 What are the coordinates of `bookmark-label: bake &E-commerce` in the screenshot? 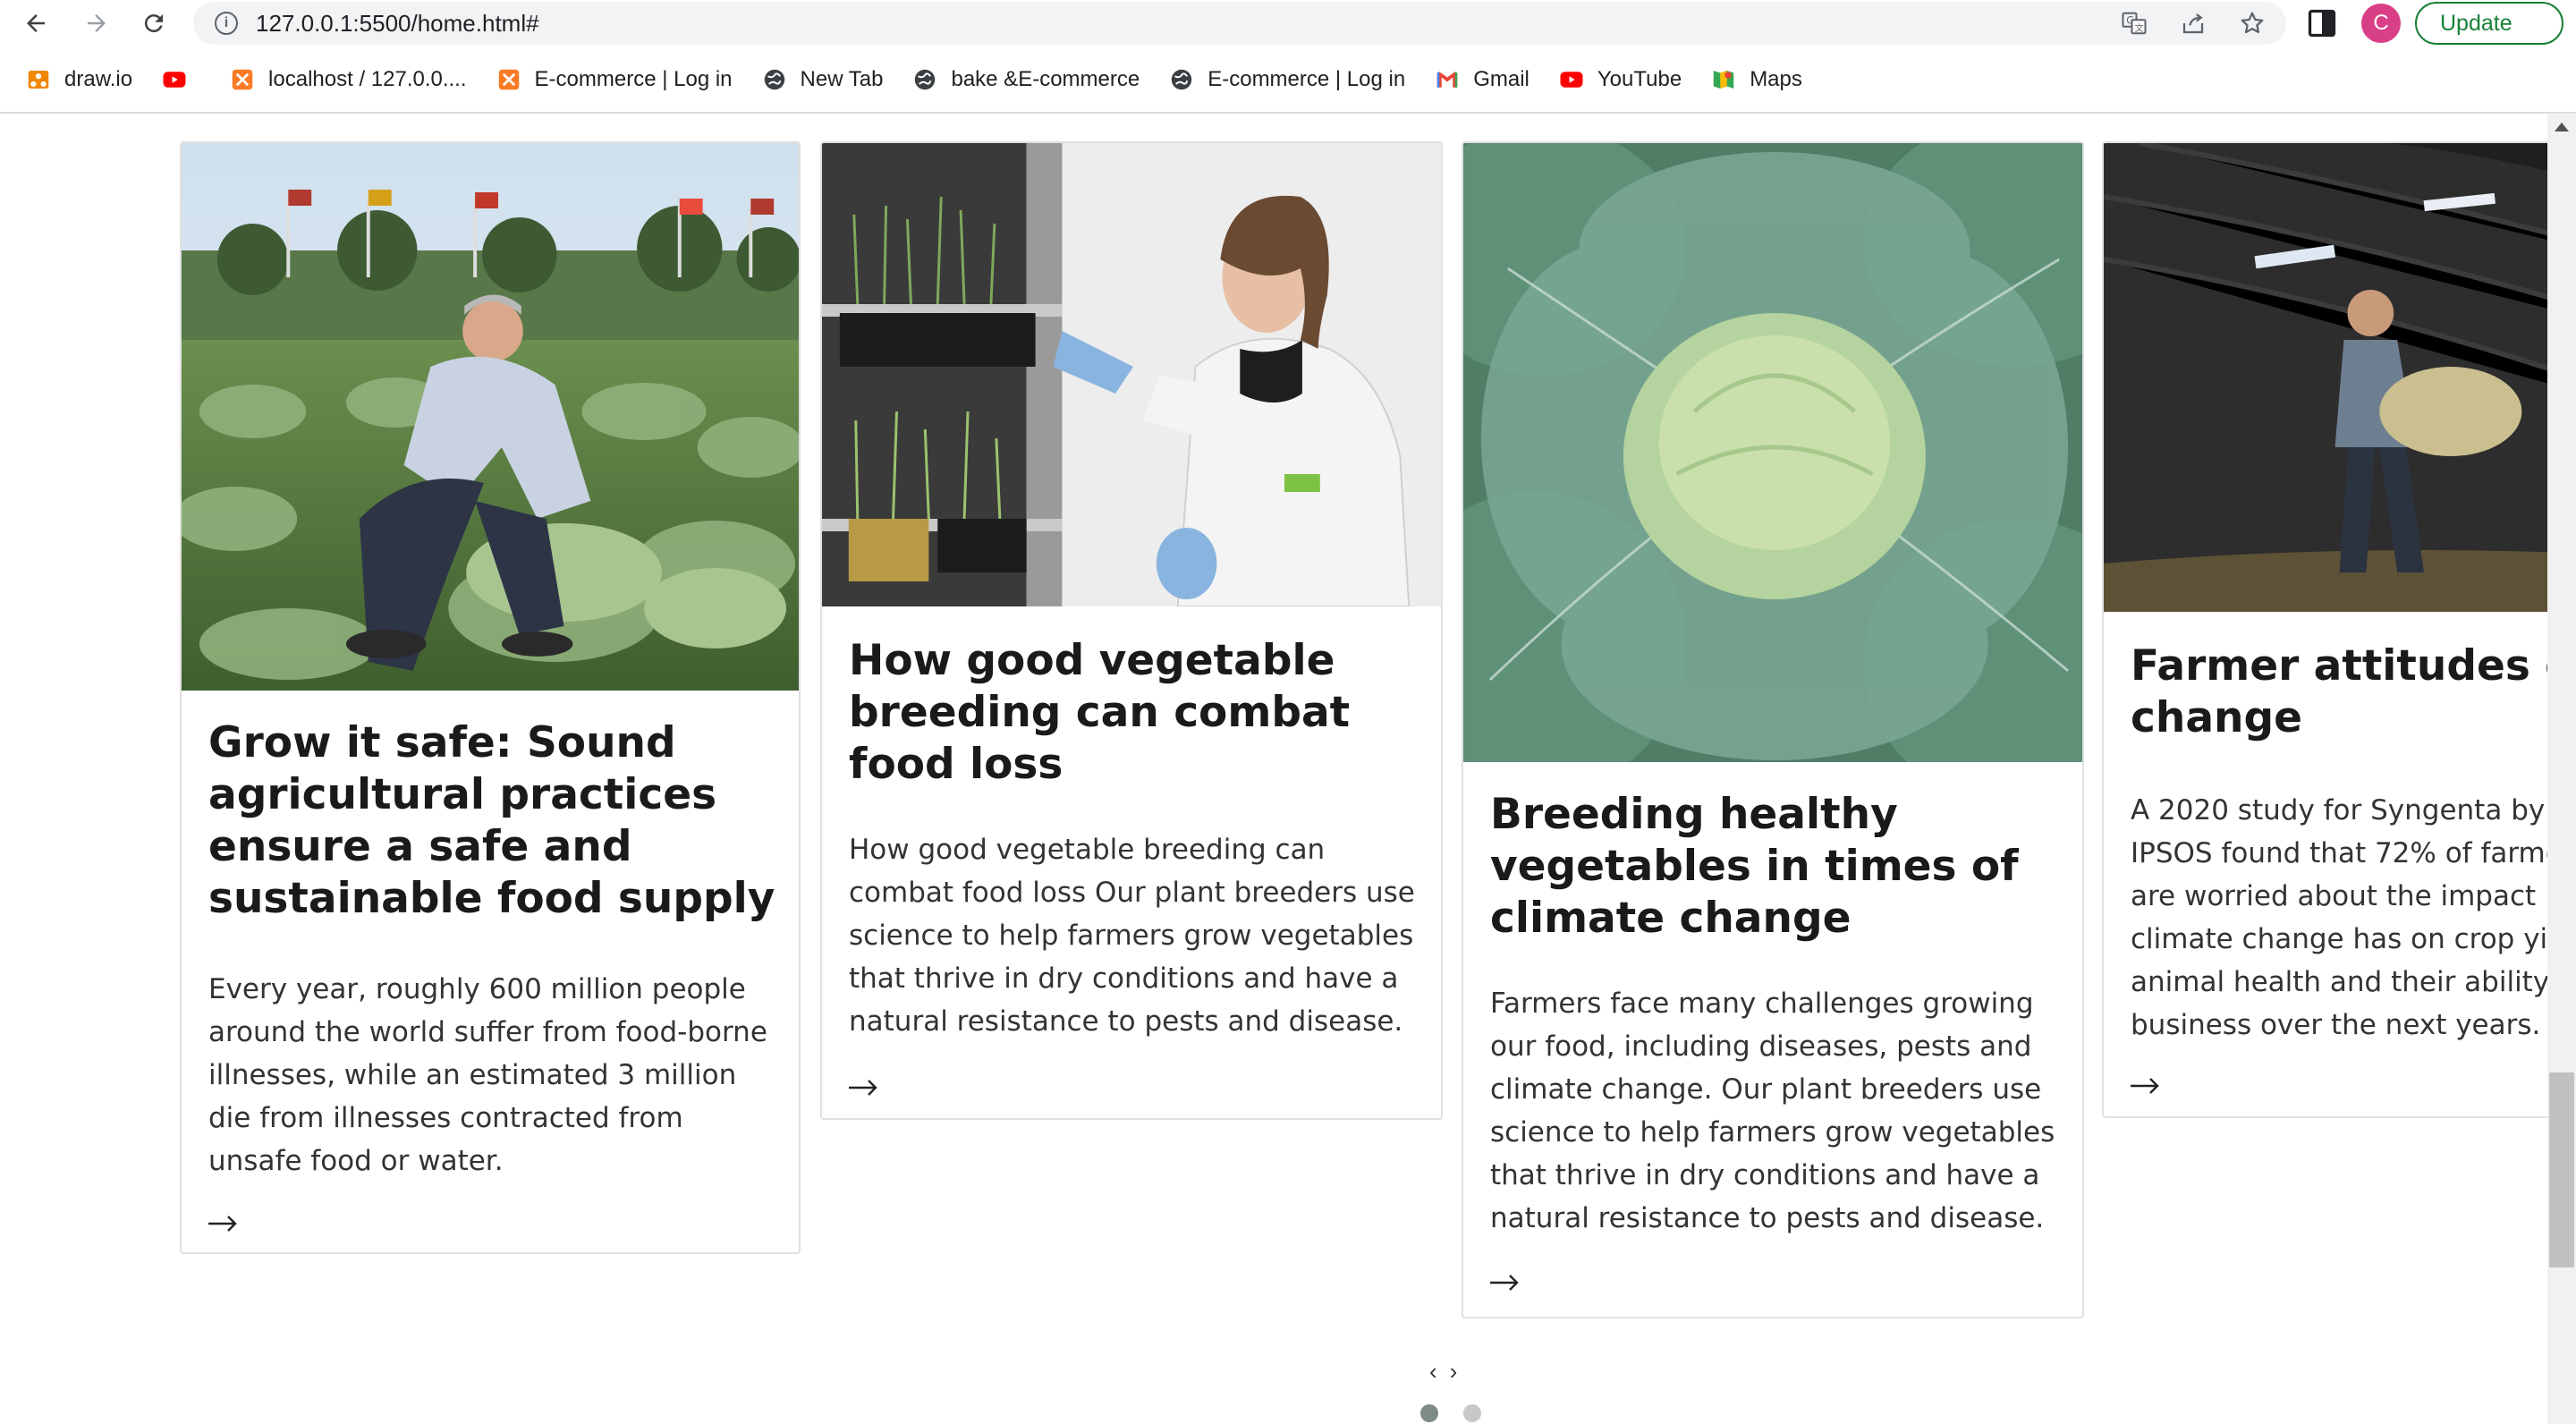 It's located at (1045, 79).